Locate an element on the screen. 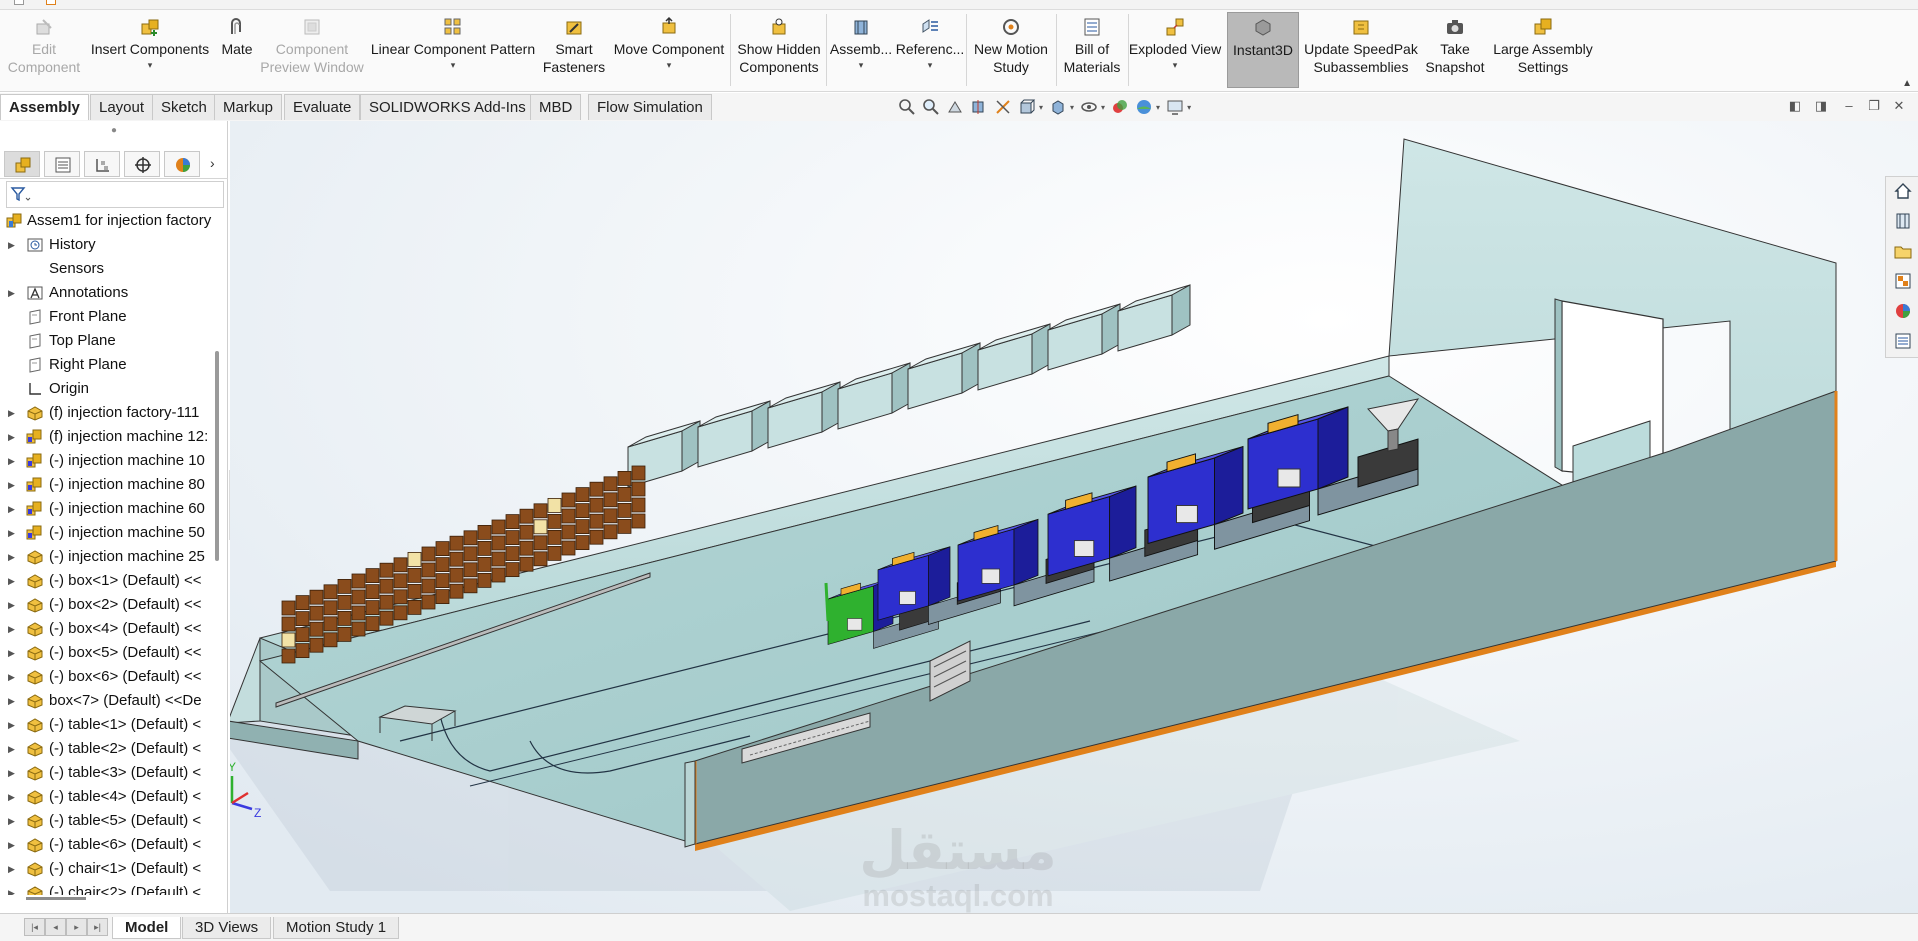 The height and width of the screenshot is (941, 1918). mate-button: Mate is located at coordinates (237, 50).